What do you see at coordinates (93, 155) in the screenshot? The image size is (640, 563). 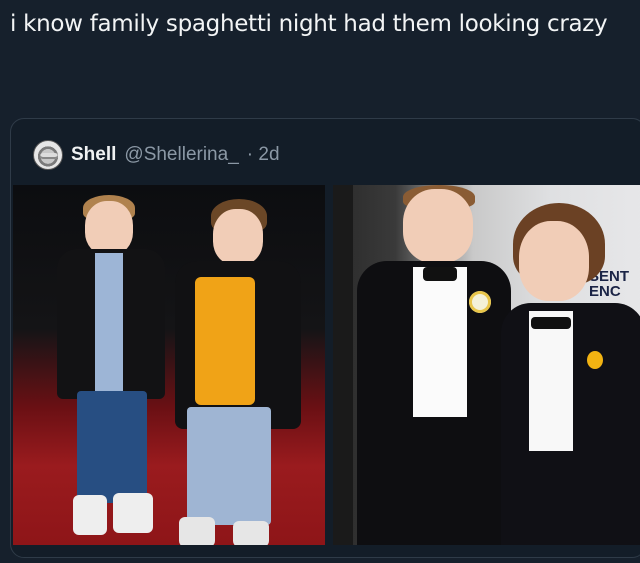 I see `author-name: Shell` at bounding box center [93, 155].